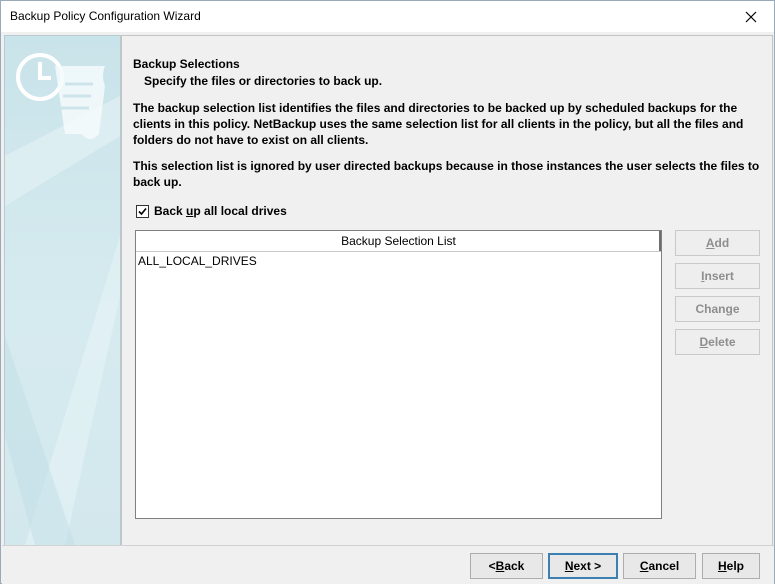 Image resolution: width=775 pixels, height=584 pixels. Describe the element at coordinates (731, 566) in the screenshot. I see `help-button: Help` at that location.